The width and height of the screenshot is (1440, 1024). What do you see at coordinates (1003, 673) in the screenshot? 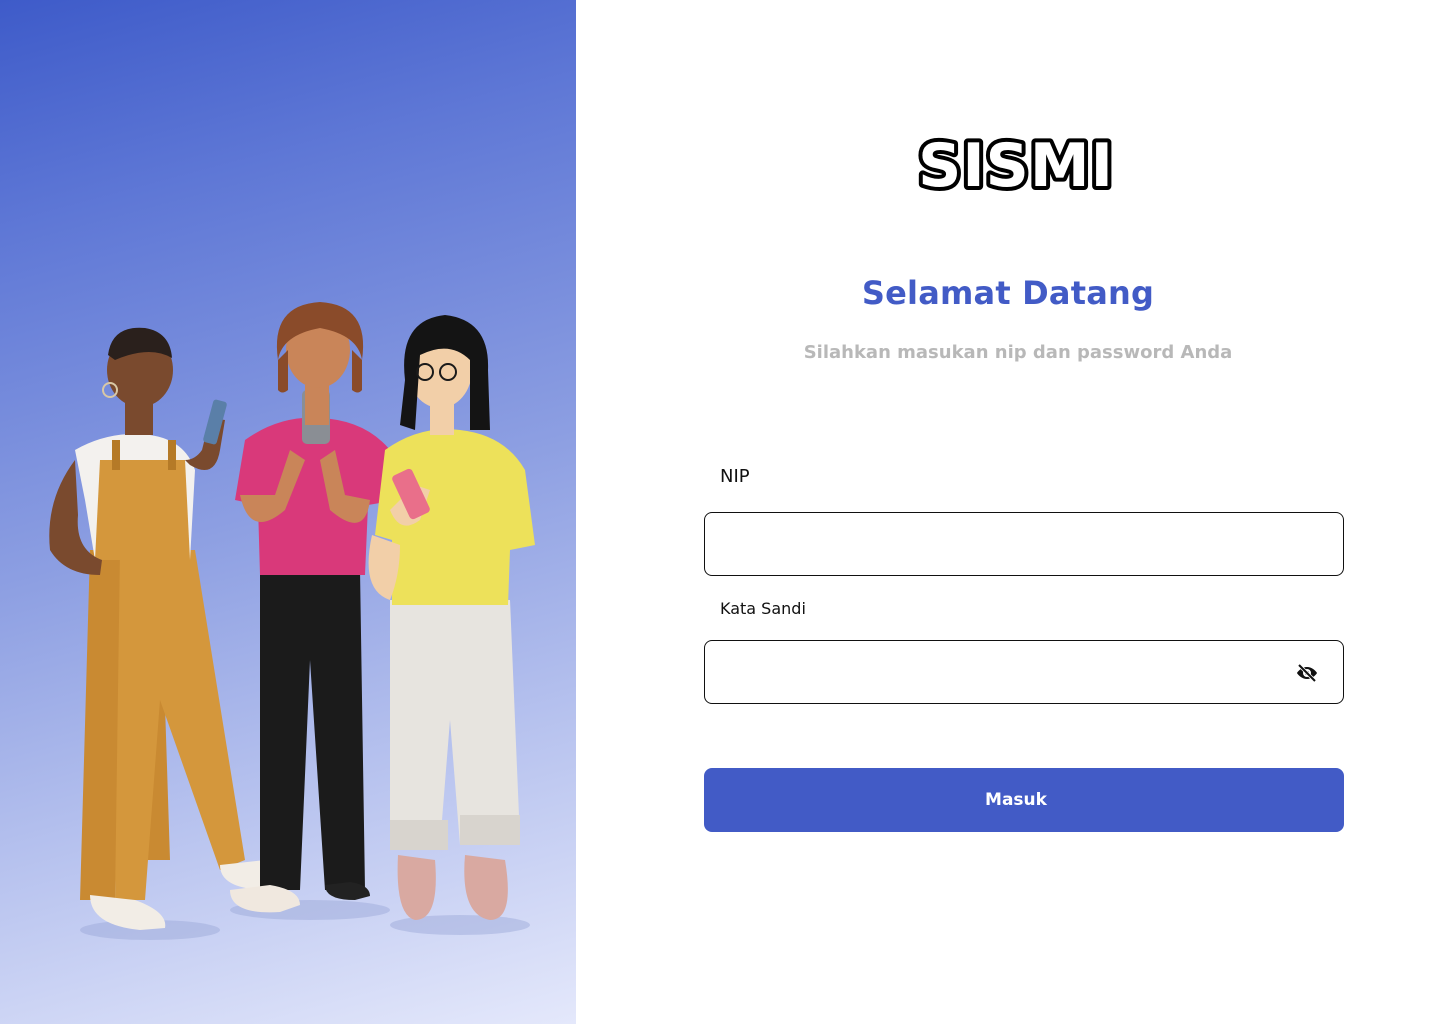
I see `password-input` at bounding box center [1003, 673].